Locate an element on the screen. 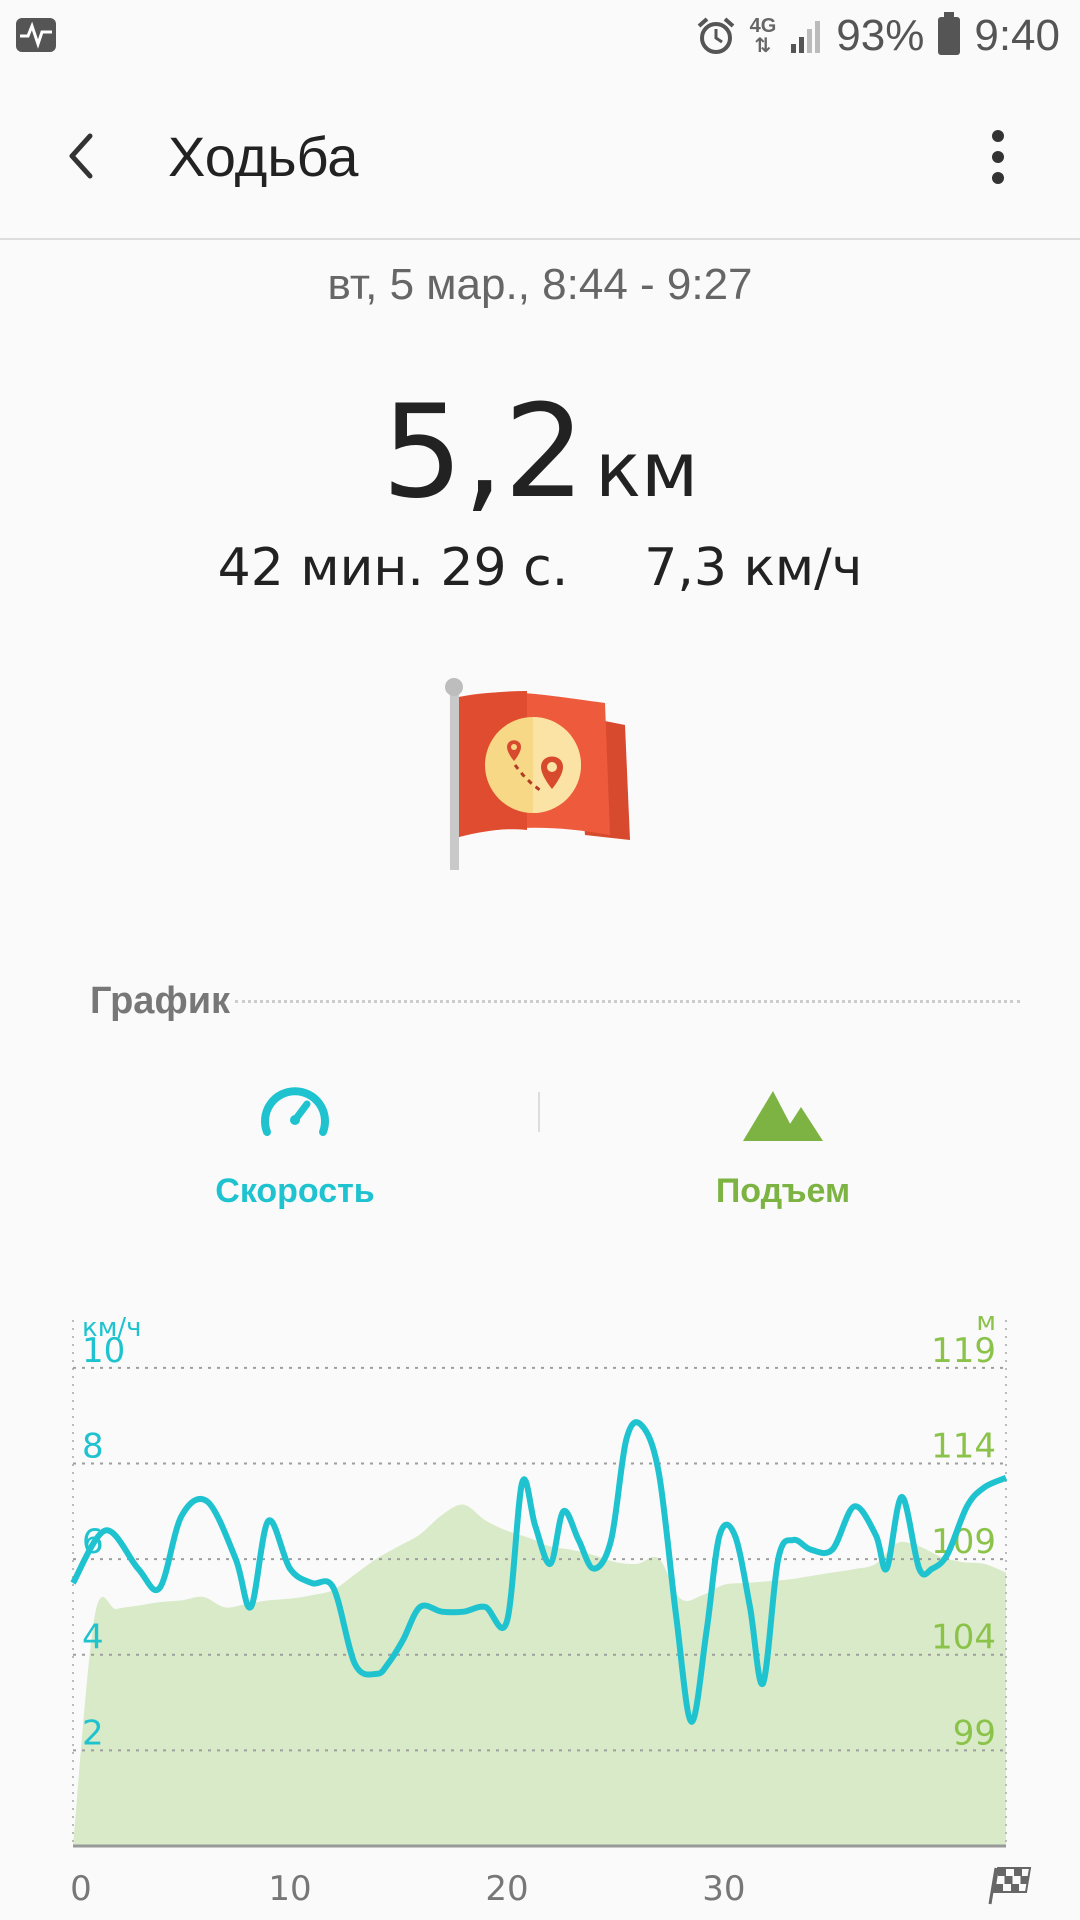  duration: 42 мин. 29 с. is located at coordinates (393, 568).